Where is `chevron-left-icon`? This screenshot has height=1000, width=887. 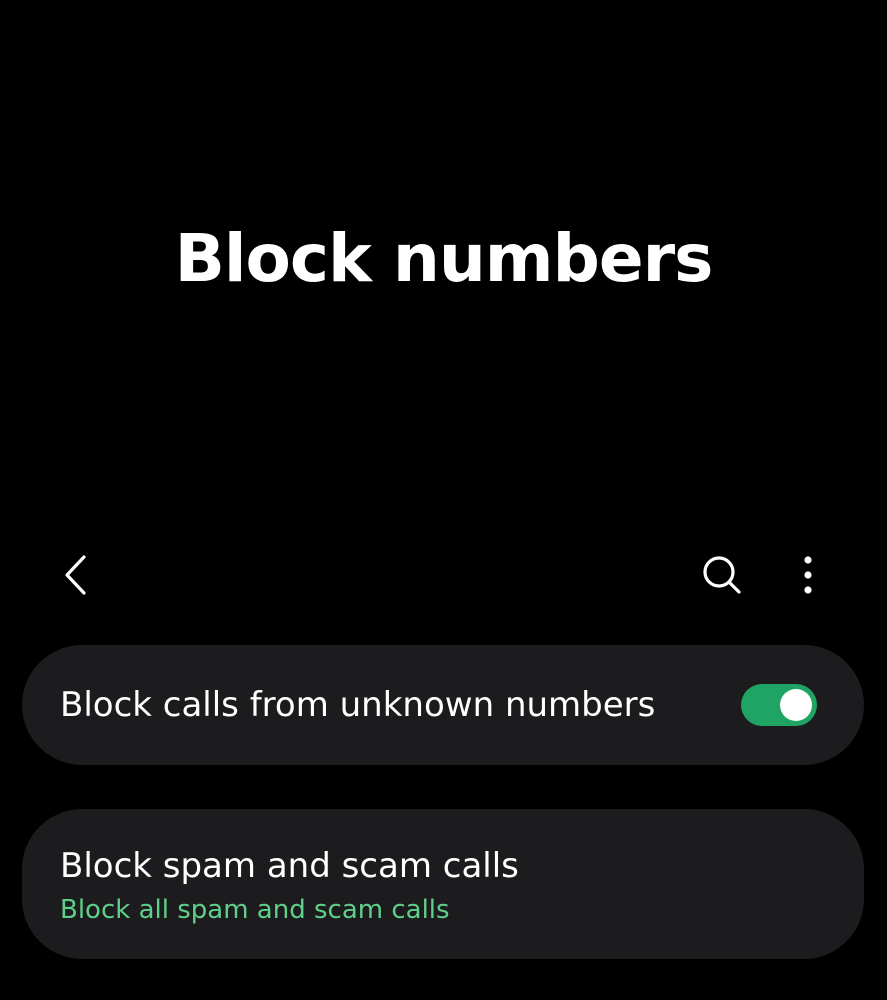
chevron-left-icon is located at coordinates (75, 575).